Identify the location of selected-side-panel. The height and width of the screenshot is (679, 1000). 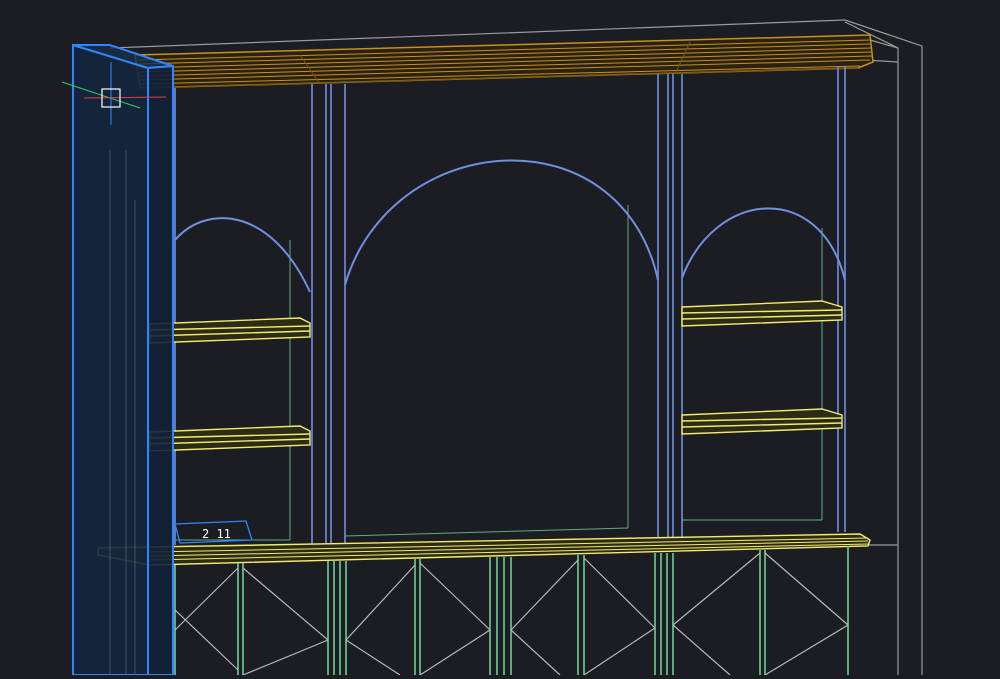
(123, 359).